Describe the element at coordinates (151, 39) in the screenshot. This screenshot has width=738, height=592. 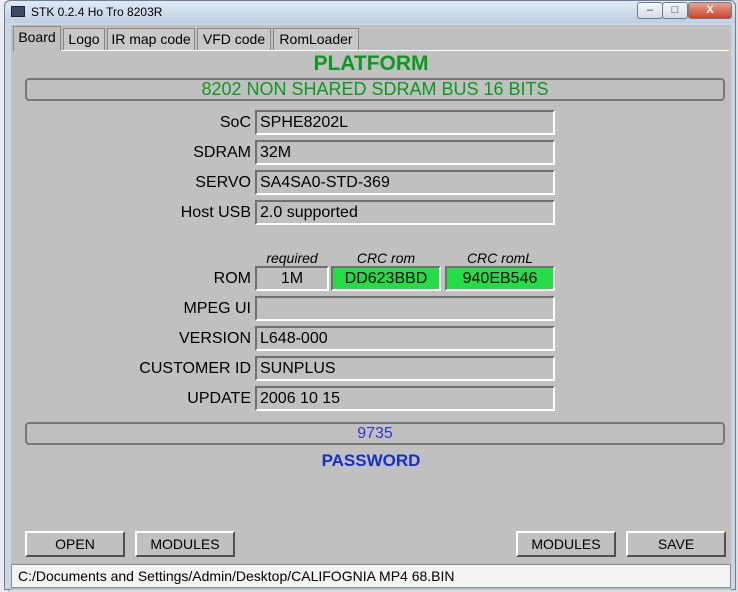
I see `tab-ir-map-code: IR map code` at that location.